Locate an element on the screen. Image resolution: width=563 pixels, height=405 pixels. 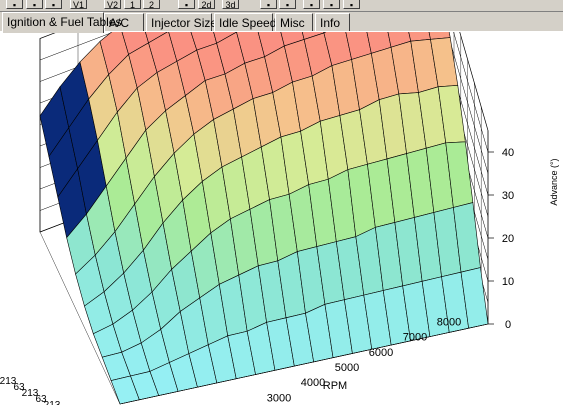
tool-1-button: 1 is located at coordinates (132, 4).